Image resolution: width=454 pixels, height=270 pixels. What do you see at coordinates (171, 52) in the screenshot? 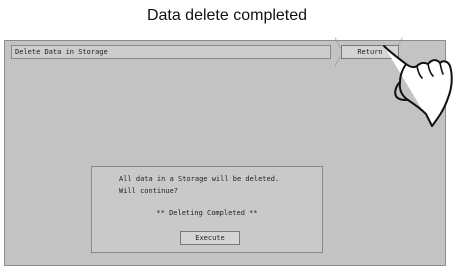
I see `screen-title: Delete Data in Storage` at bounding box center [171, 52].